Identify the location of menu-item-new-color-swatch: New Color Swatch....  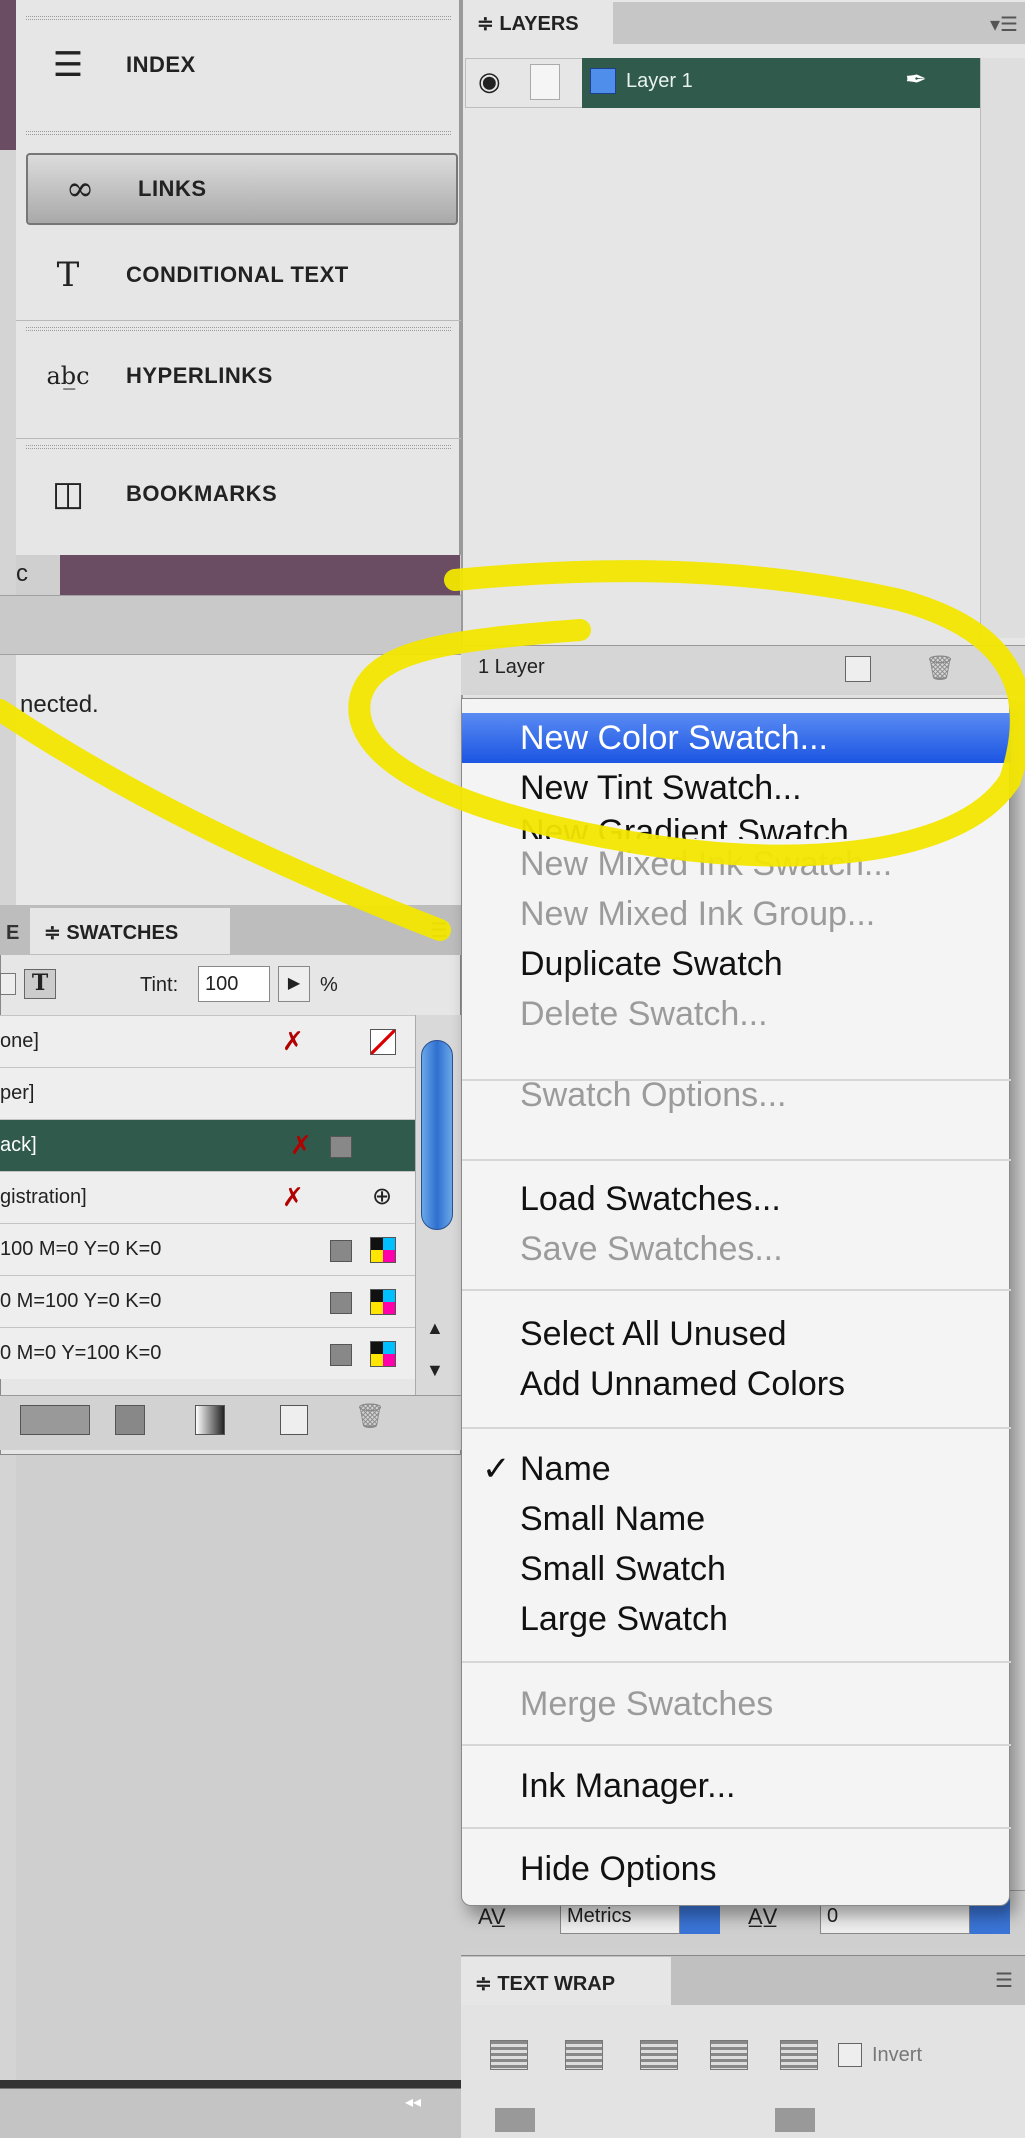
(736, 738).